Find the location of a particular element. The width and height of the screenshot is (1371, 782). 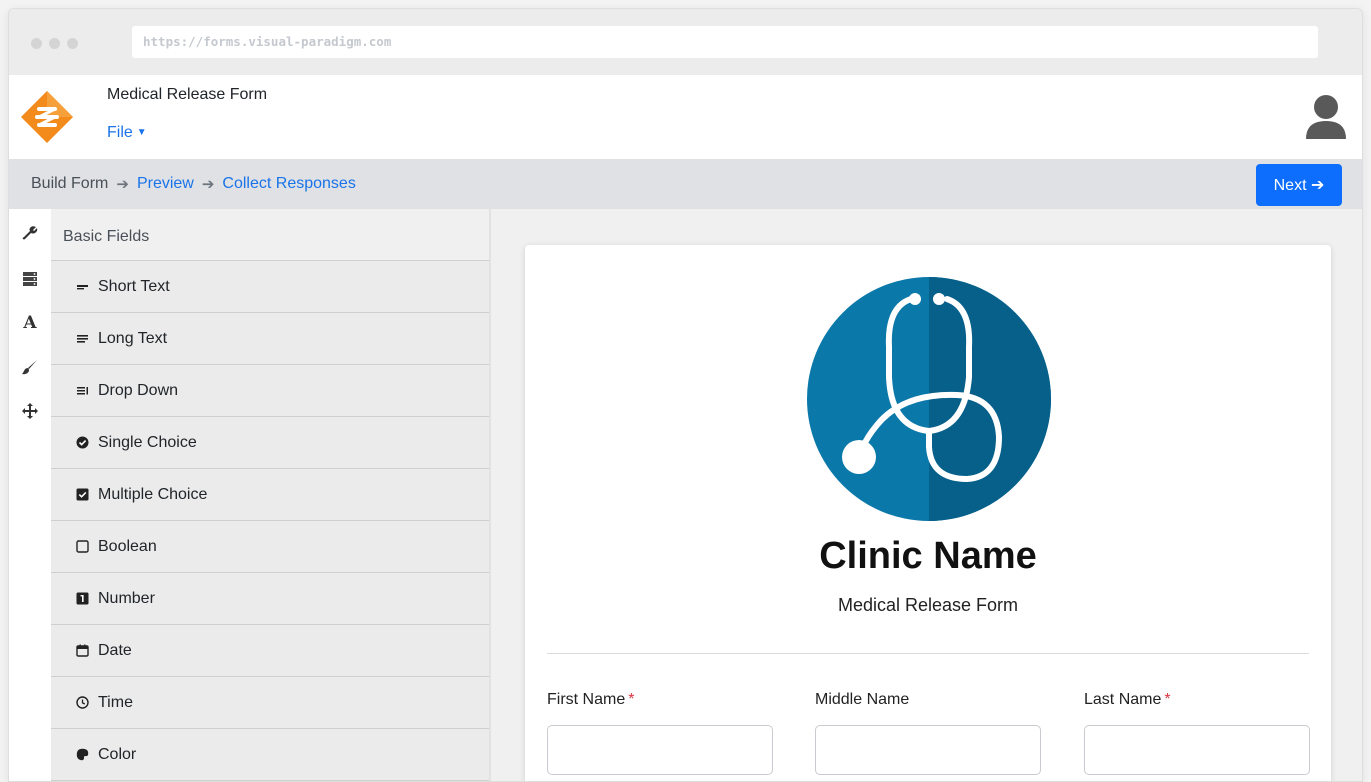

stethoscope-logo is located at coordinates (929, 399).